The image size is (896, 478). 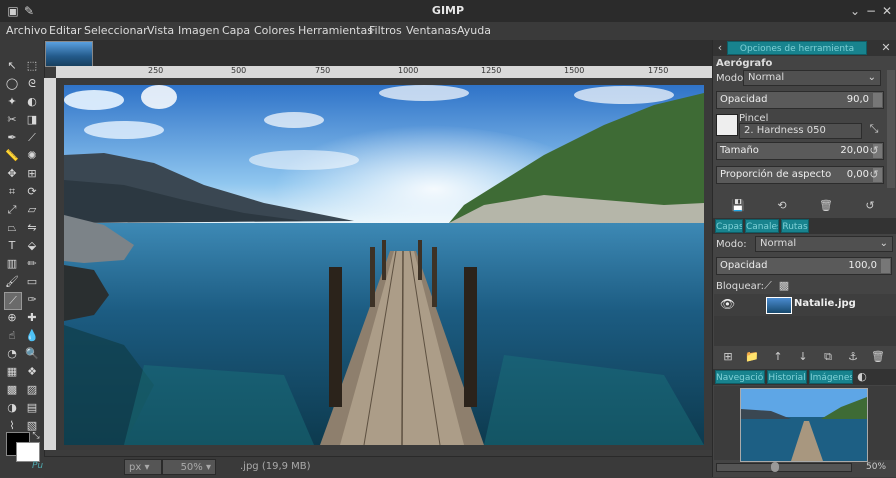 I want to click on perspective-icon: ⏢, so click(x=12, y=228).